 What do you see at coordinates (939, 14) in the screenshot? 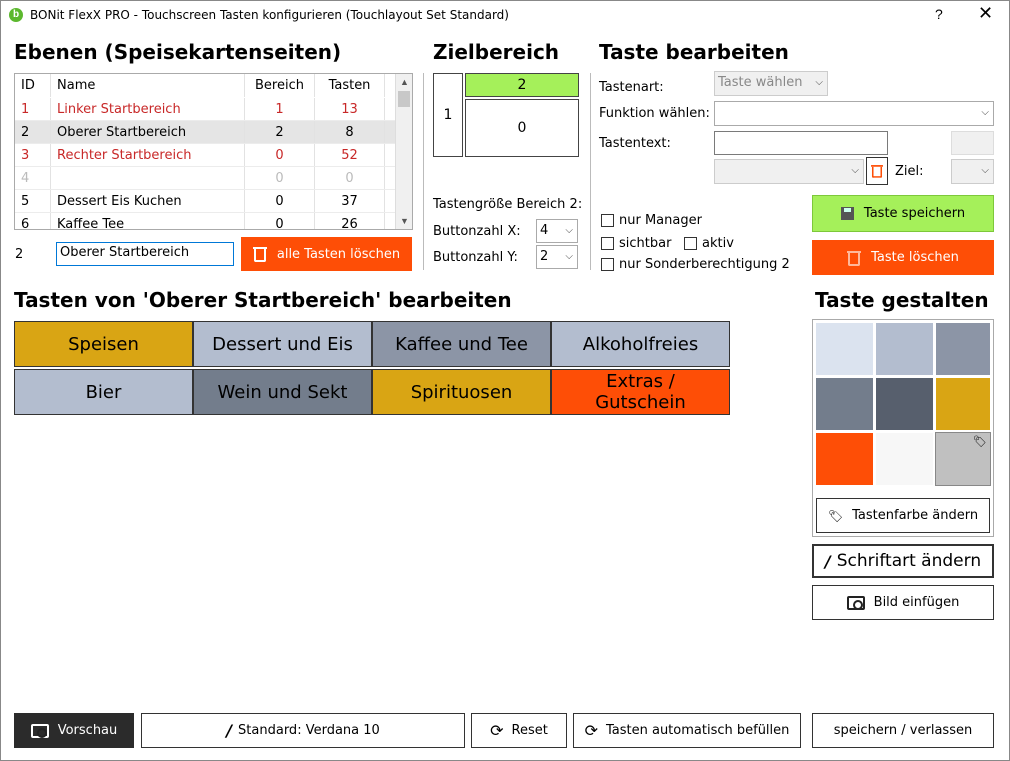
I see `help-button: ?` at bounding box center [939, 14].